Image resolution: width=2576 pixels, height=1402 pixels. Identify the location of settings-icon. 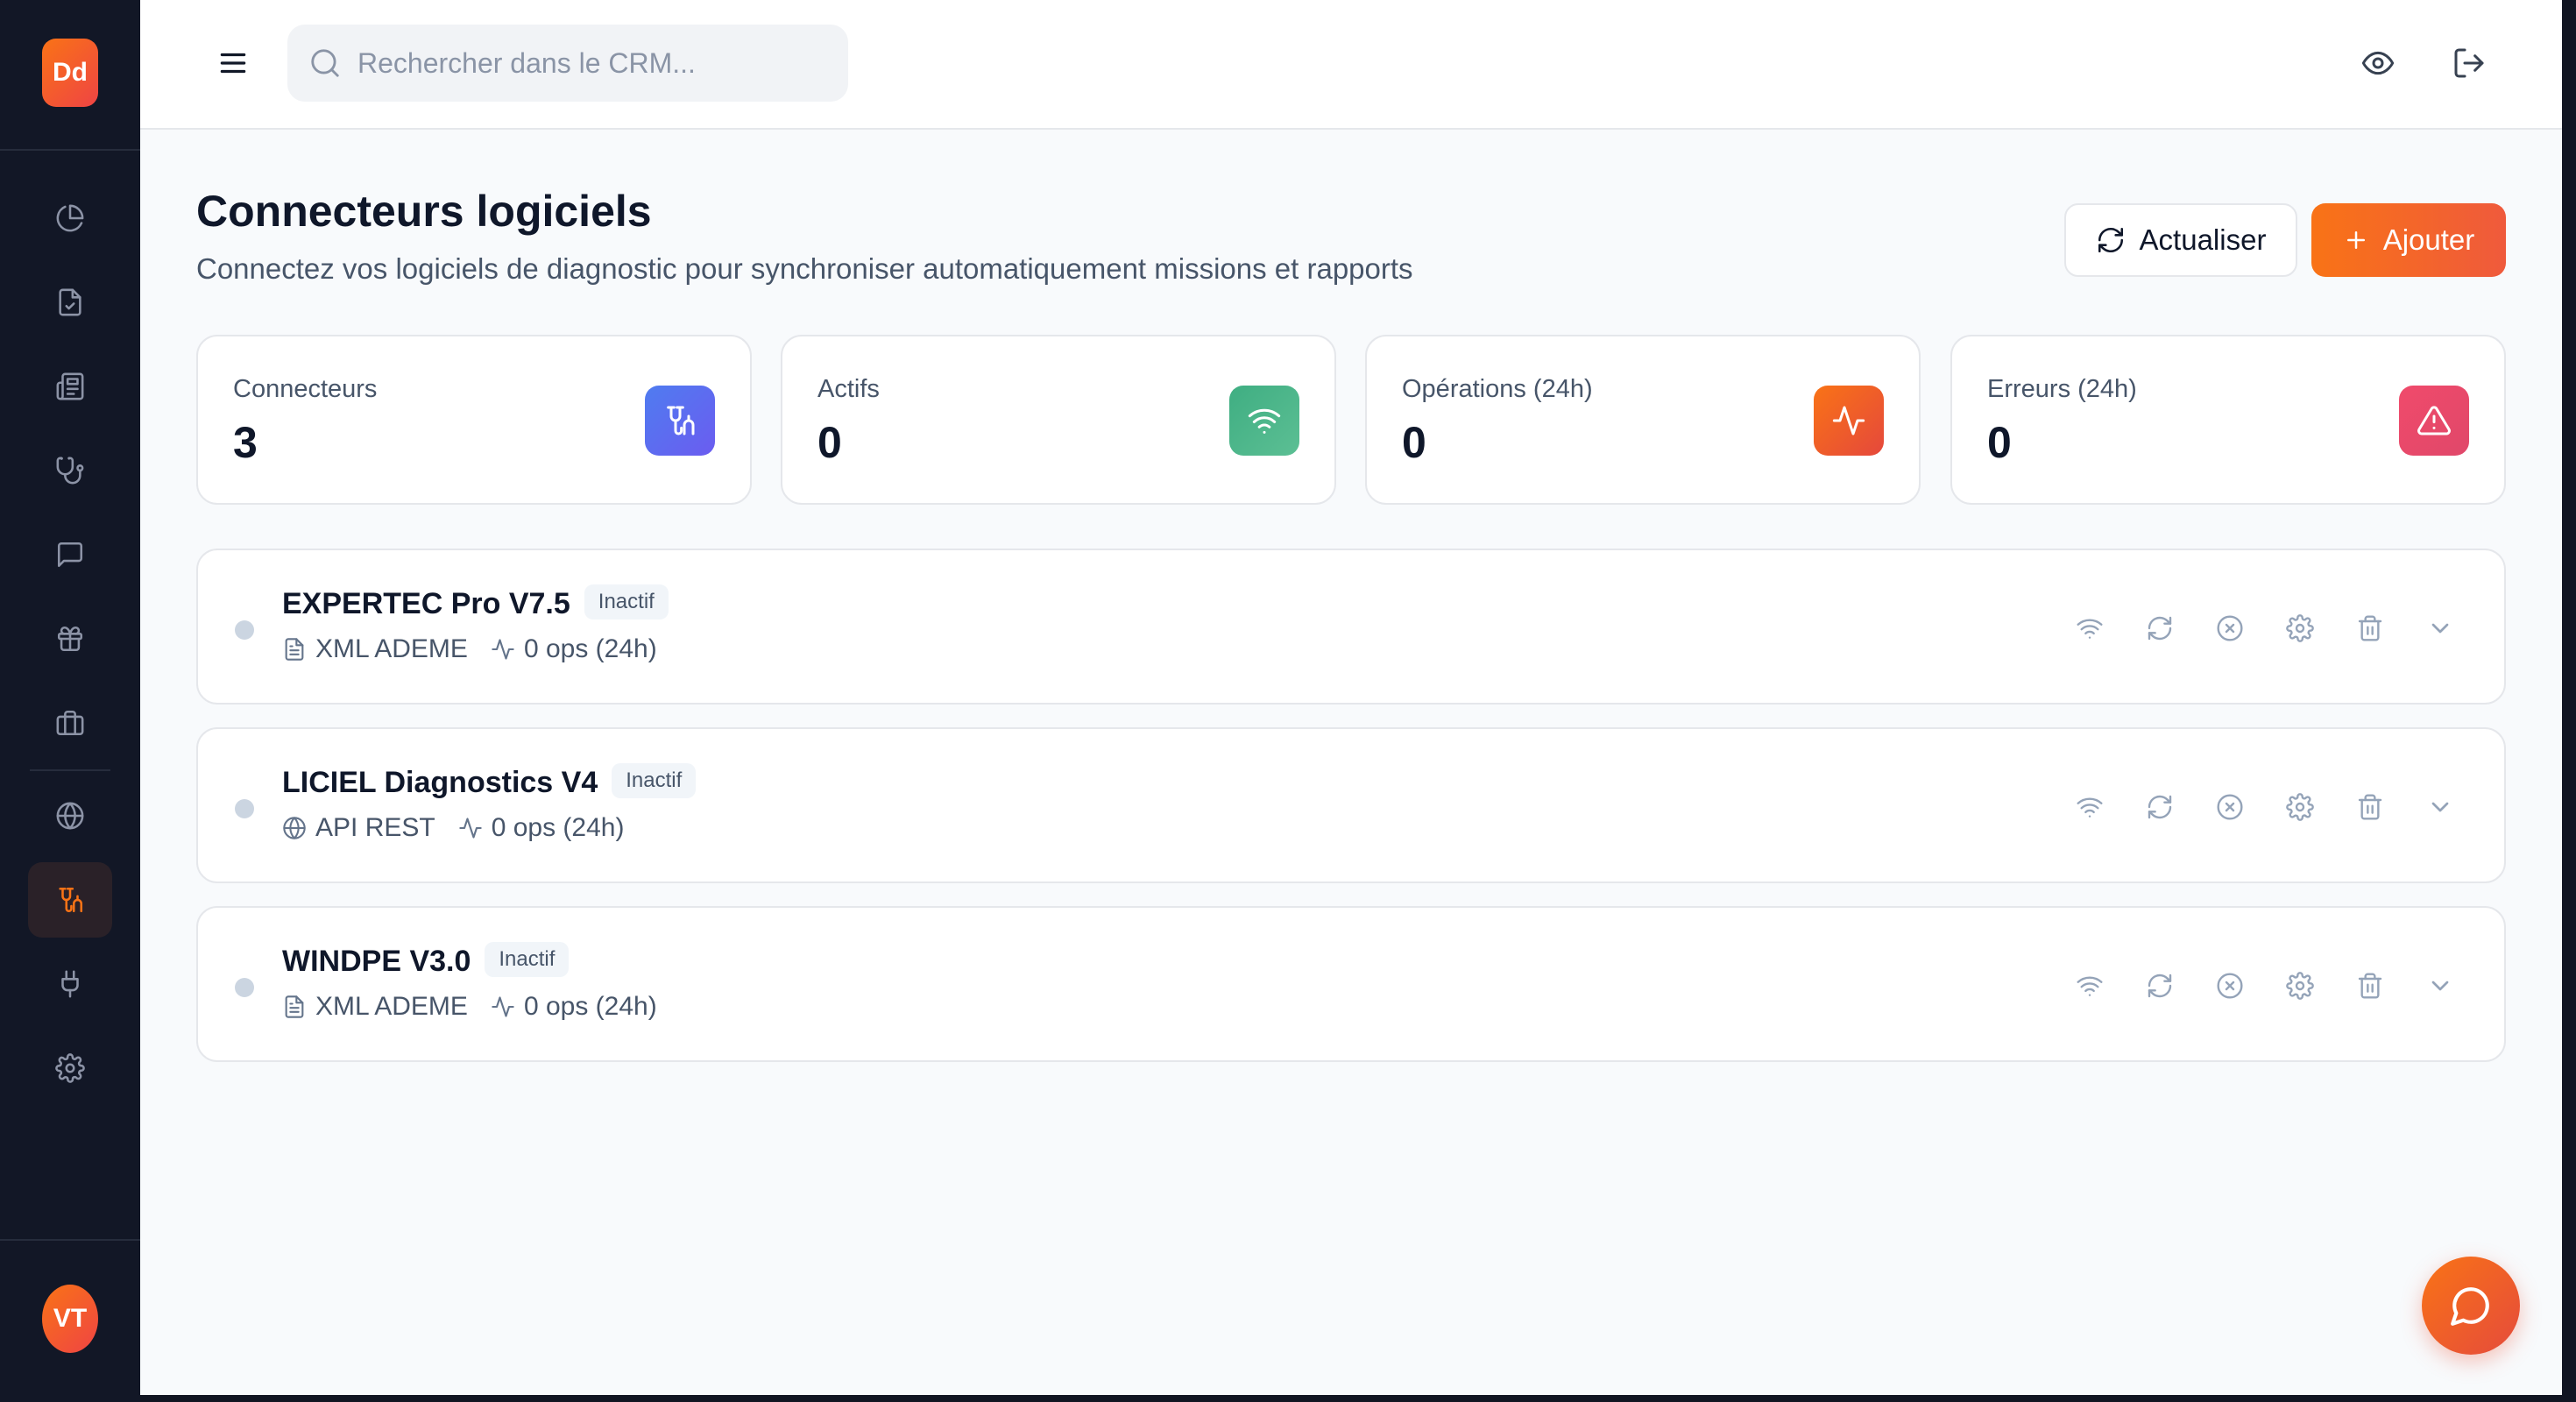
(70, 1068).